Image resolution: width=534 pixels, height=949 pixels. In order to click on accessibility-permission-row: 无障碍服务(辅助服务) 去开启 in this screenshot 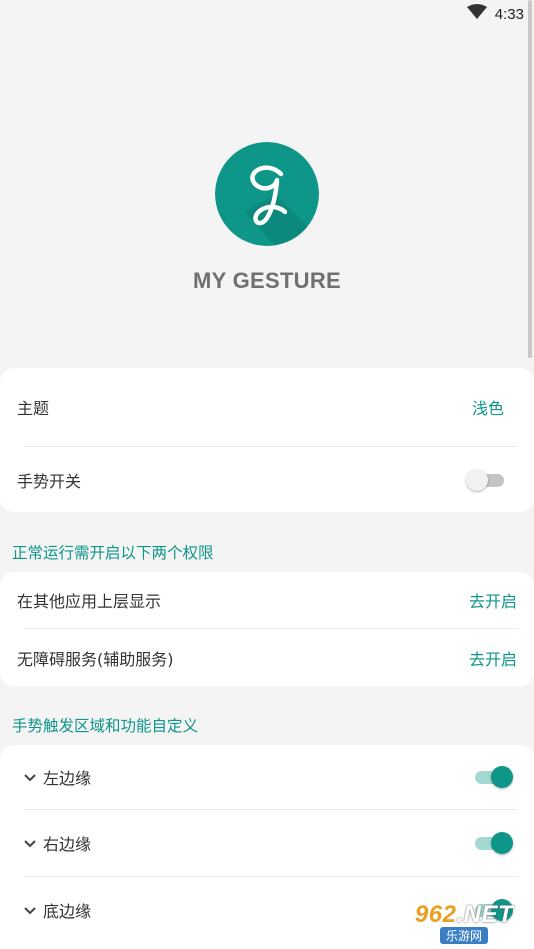, I will do `click(267, 657)`.